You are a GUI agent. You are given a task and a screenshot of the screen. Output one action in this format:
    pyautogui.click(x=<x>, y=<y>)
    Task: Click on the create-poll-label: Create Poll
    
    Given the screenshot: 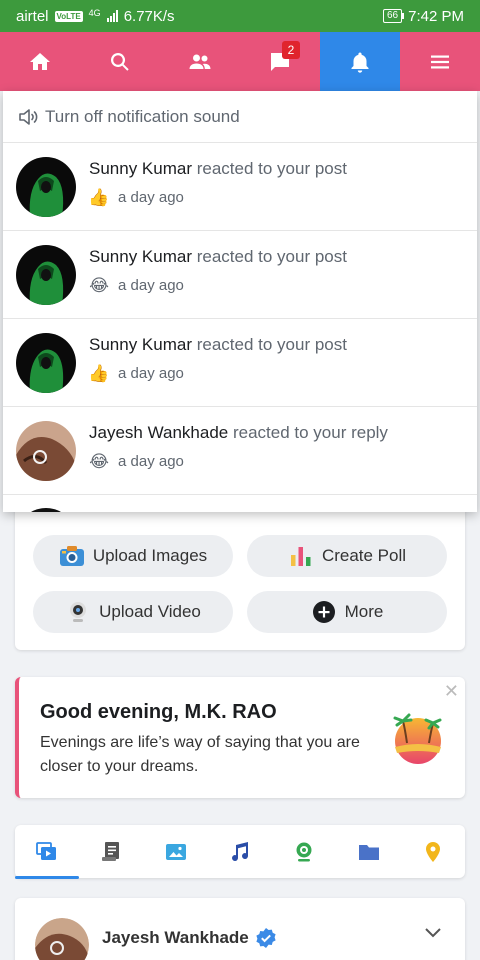 What is the action you would take?
    pyautogui.click(x=364, y=555)
    